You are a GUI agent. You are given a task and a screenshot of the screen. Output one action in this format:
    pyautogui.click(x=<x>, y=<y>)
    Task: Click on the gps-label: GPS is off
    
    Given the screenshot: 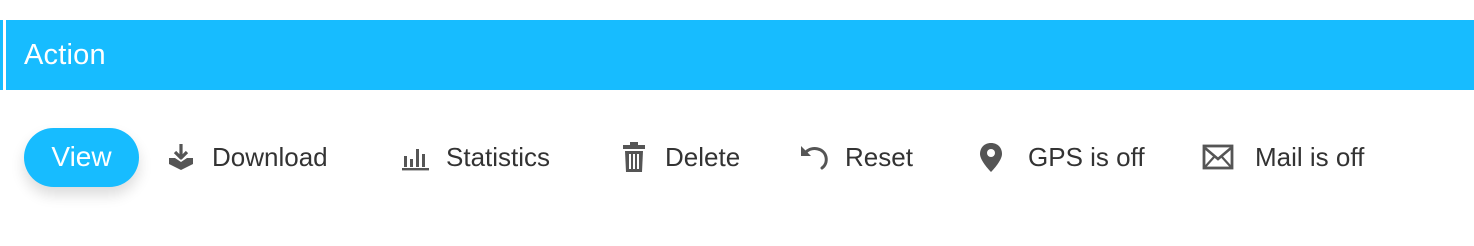 What is the action you would take?
    pyautogui.click(x=1086, y=156)
    